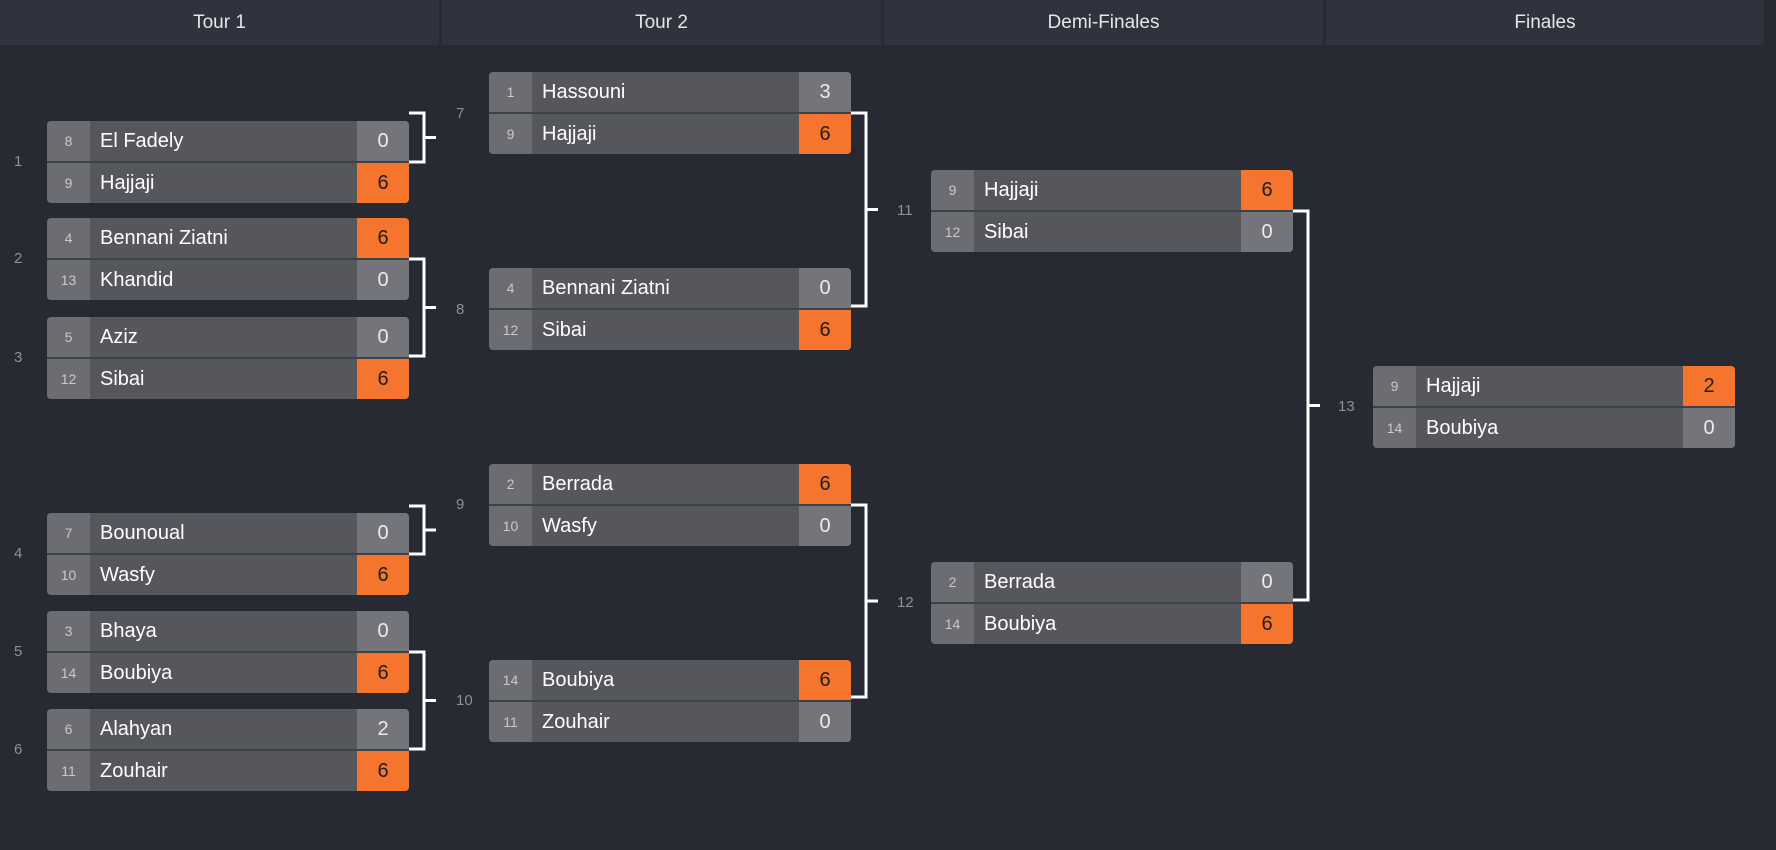  What do you see at coordinates (18, 161) in the screenshot?
I see `match-number: 1` at bounding box center [18, 161].